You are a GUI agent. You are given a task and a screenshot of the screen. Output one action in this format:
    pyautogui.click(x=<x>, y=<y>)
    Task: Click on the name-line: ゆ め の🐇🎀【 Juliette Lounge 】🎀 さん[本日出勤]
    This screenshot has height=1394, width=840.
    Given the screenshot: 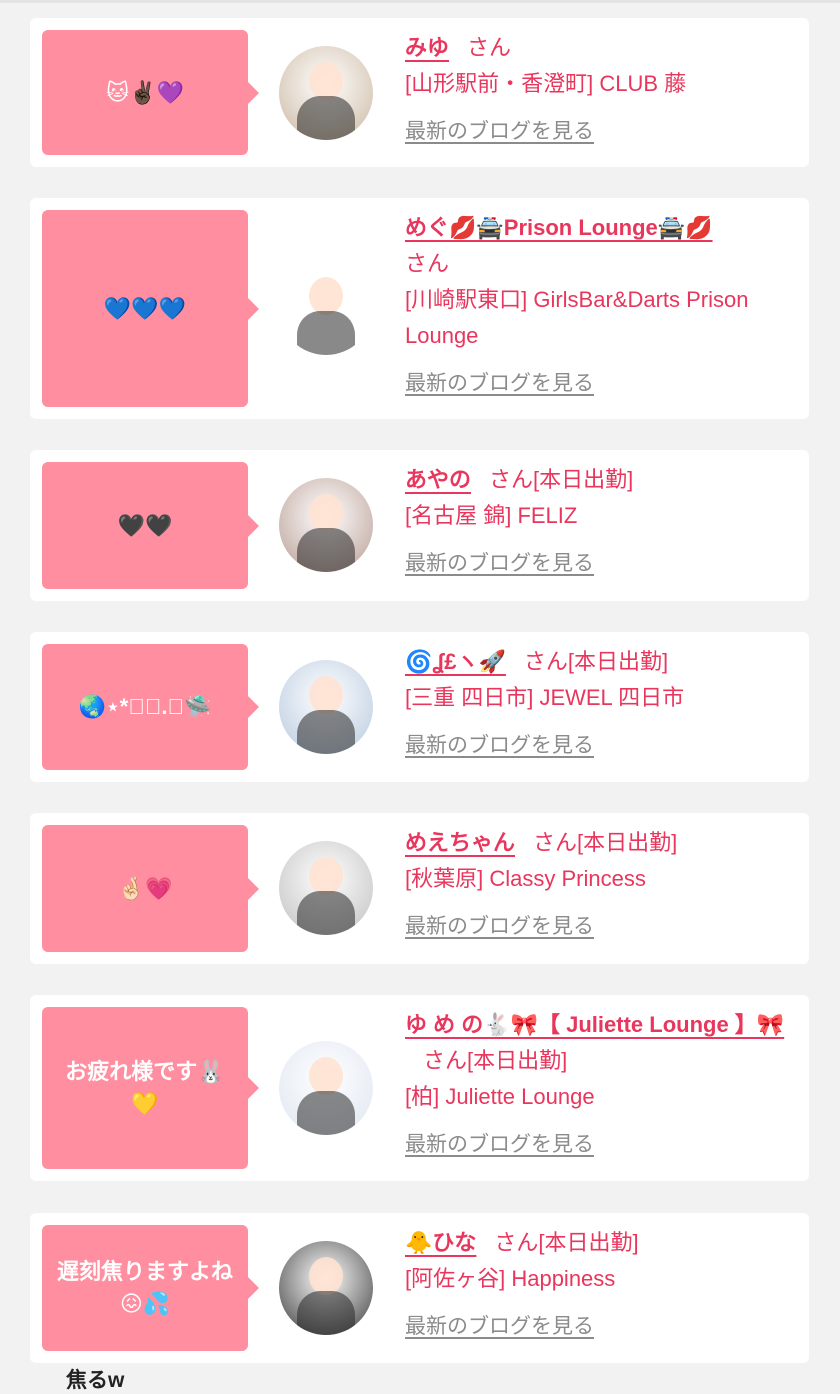 What is the action you would take?
    pyautogui.click(x=602, y=1043)
    